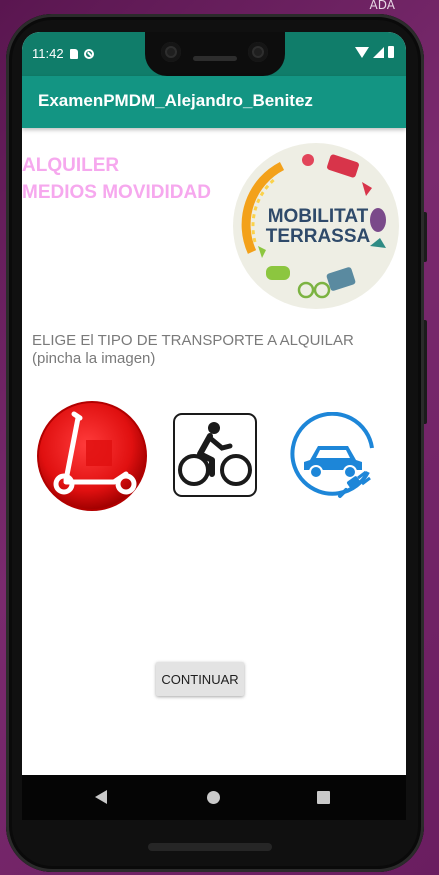  I want to click on battery-icon, so click(391, 52).